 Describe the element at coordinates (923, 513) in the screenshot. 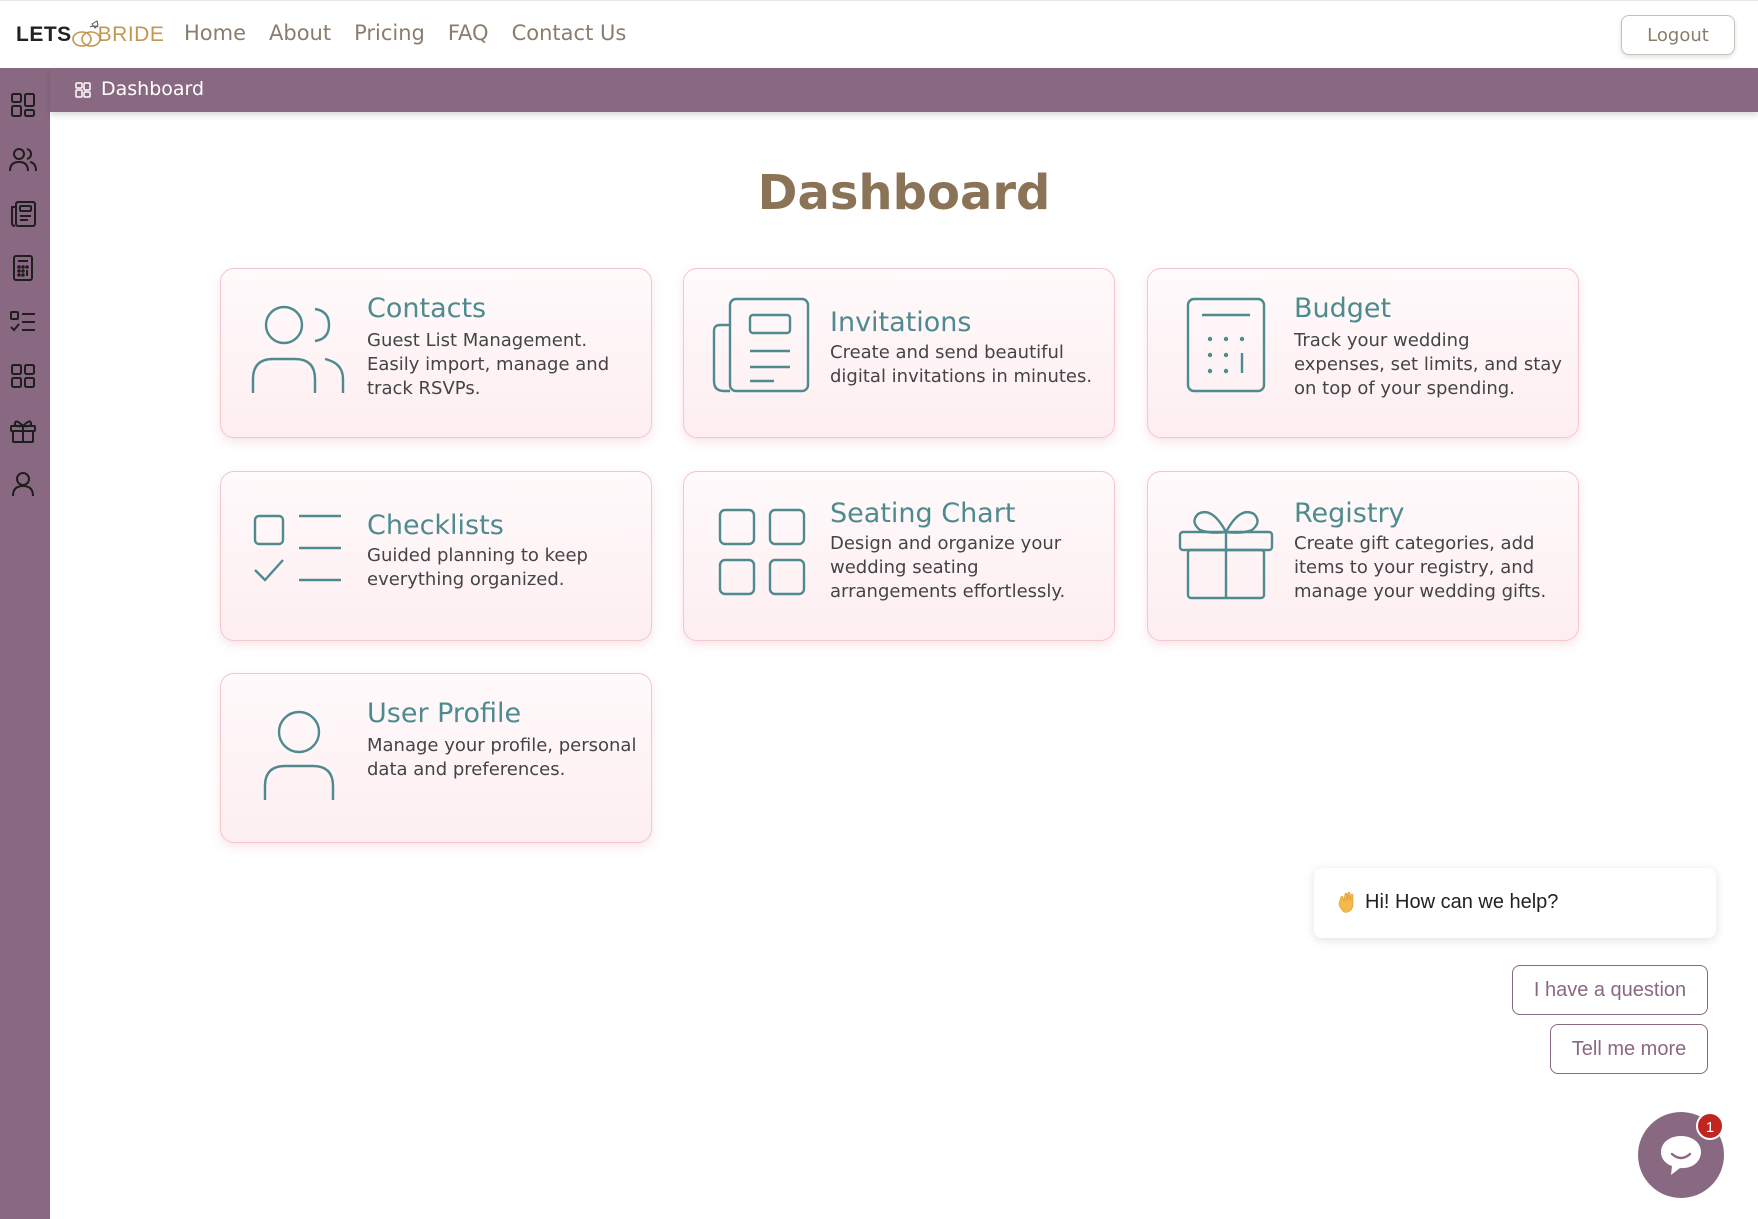

I see `card-title: Seating Chart` at that location.